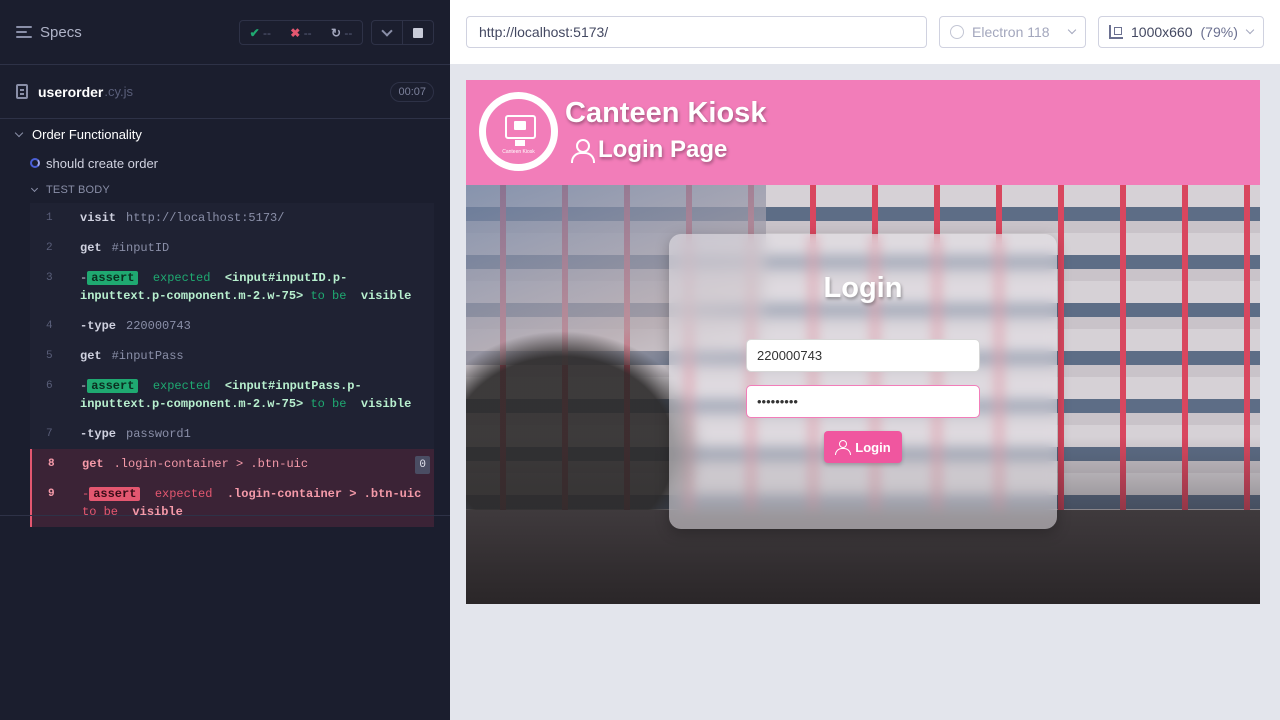 The height and width of the screenshot is (720, 1280). I want to click on suite-title: Order Functionality, so click(87, 134).